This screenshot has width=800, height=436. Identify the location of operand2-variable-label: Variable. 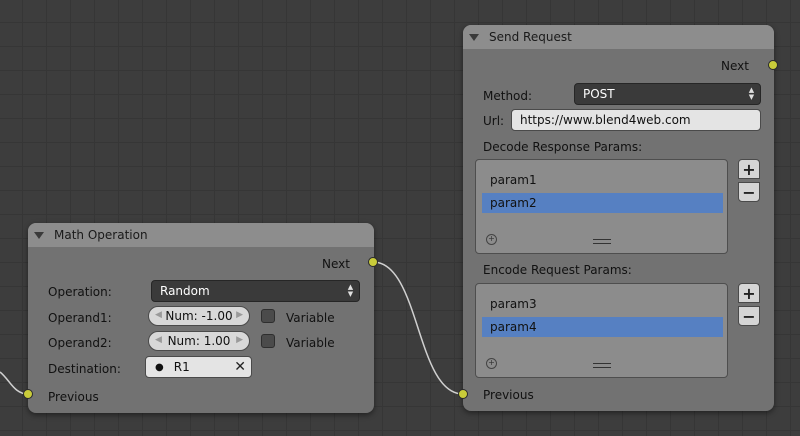
(310, 343).